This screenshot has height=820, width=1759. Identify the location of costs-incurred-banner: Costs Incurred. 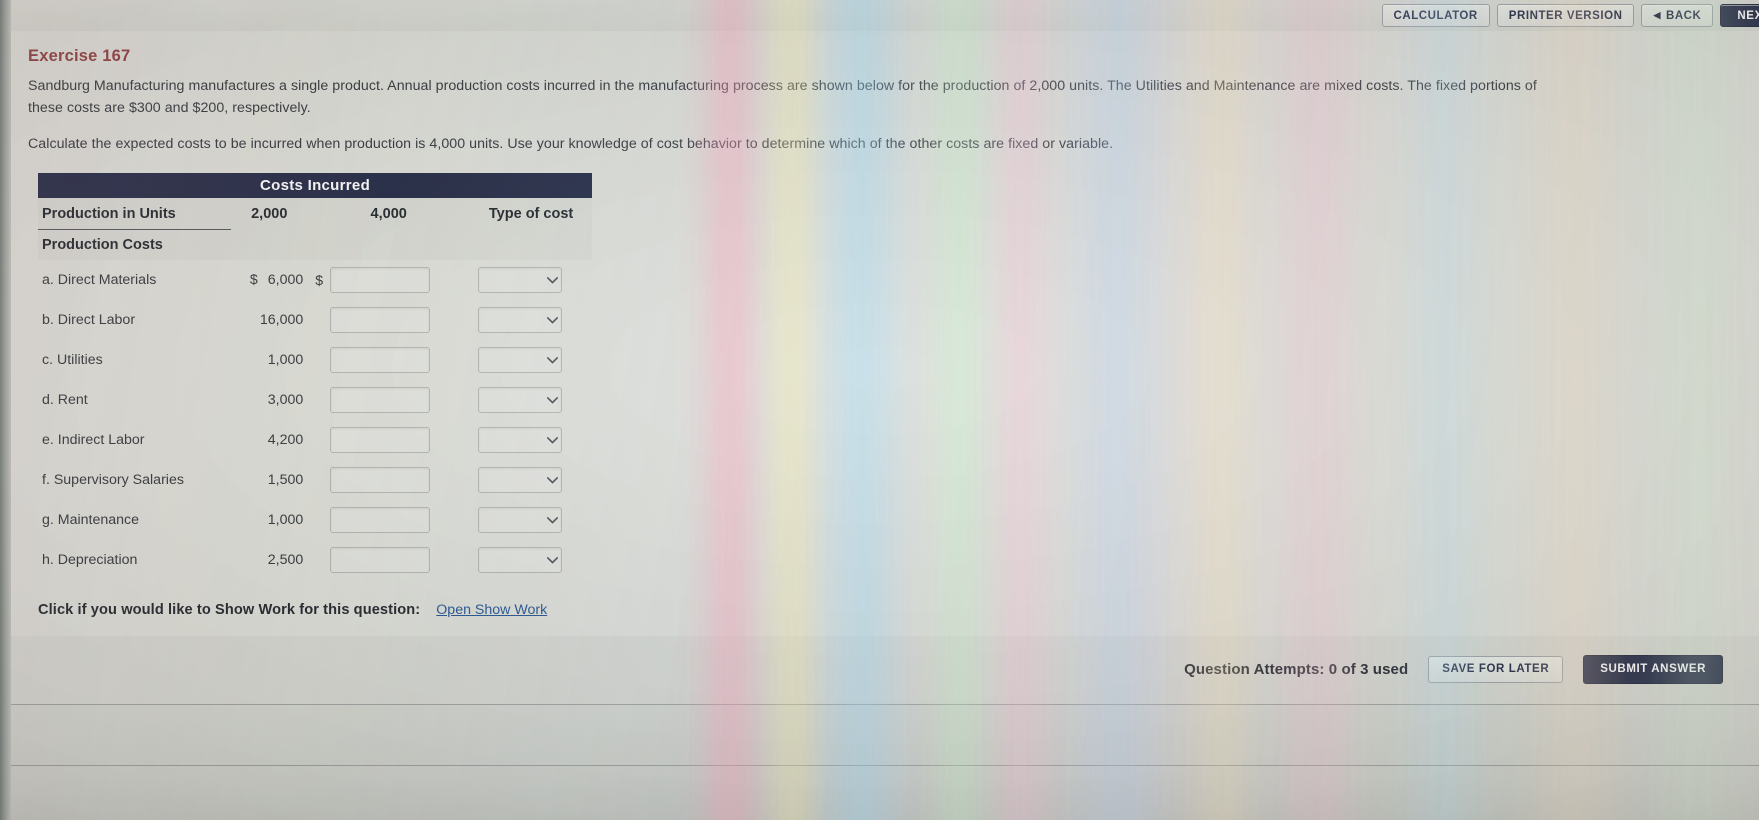
(315, 185).